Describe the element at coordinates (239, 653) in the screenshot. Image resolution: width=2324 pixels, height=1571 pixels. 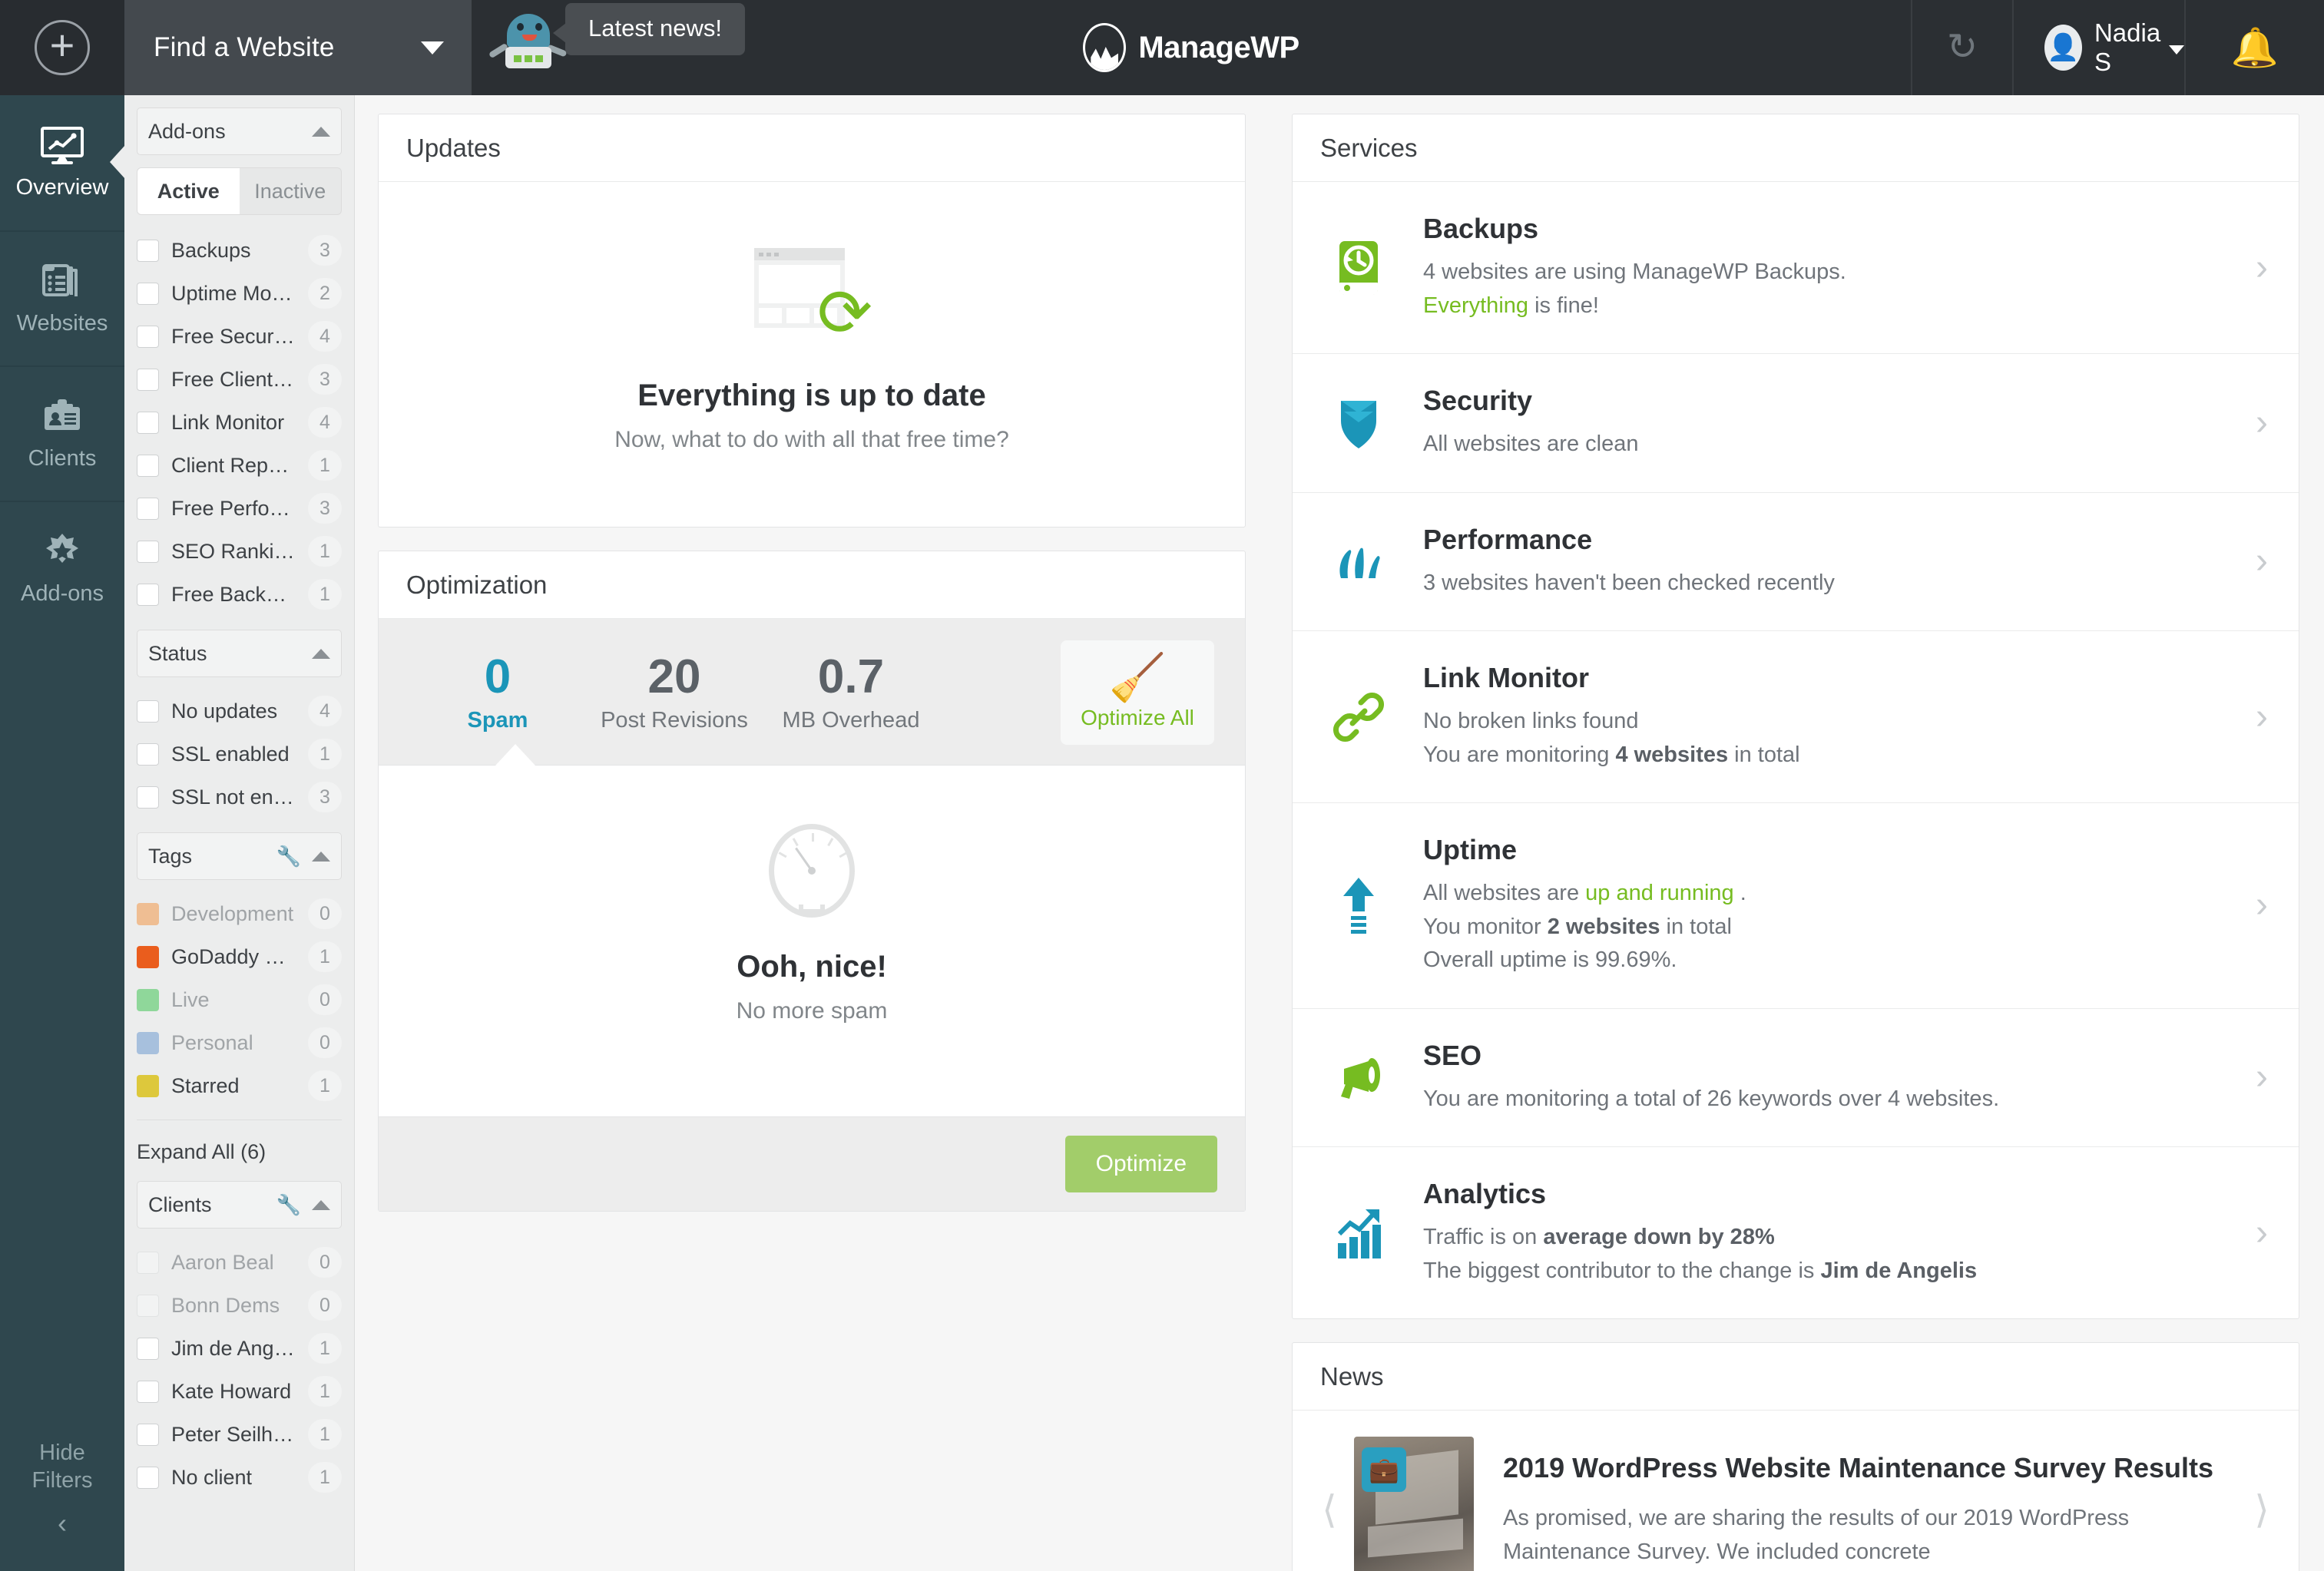
I see `filter-group-status-header: Status` at that location.